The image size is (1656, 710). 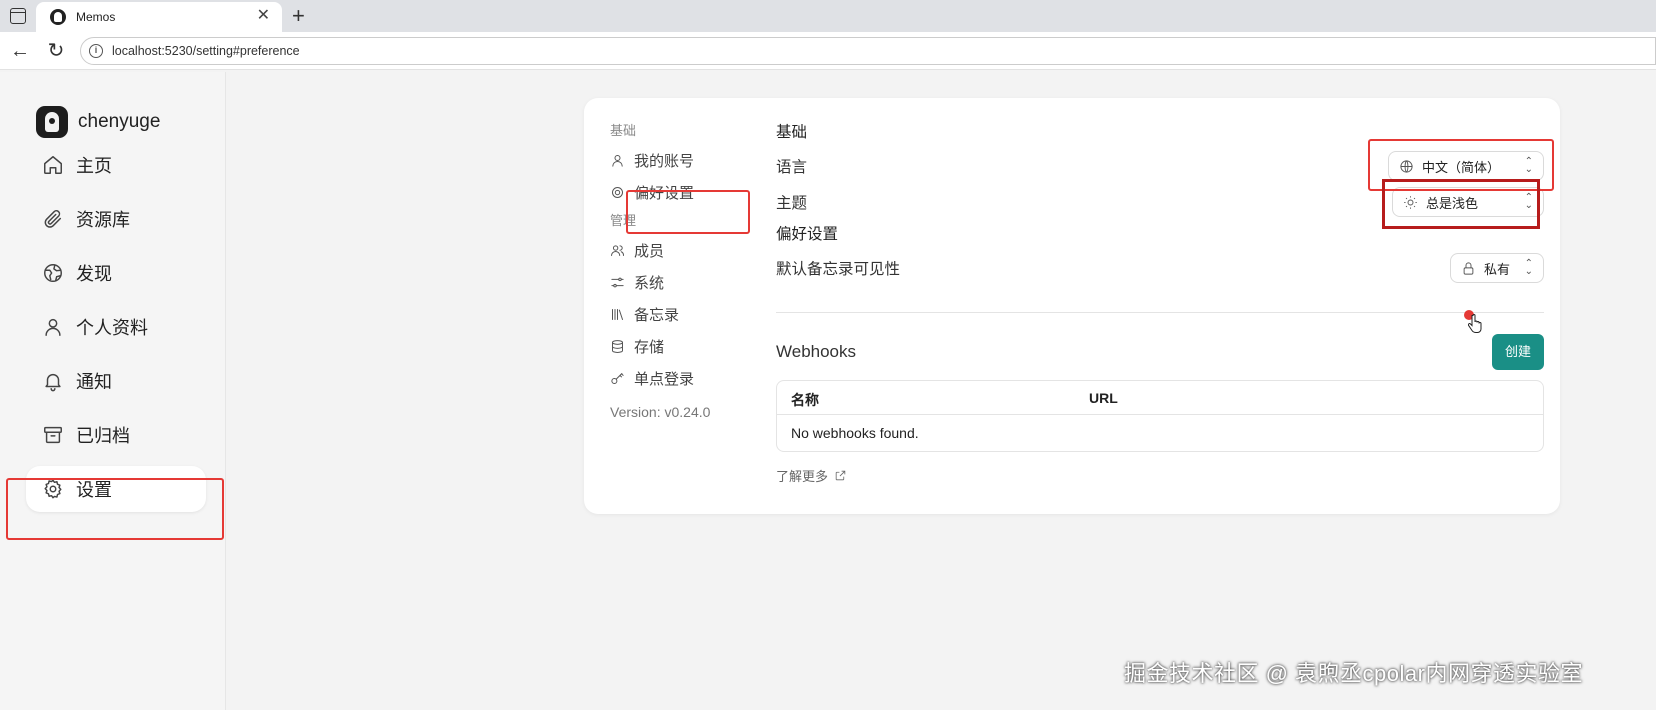 What do you see at coordinates (112, 328) in the screenshot?
I see `sidebar-item-label: 个人资料` at bounding box center [112, 328].